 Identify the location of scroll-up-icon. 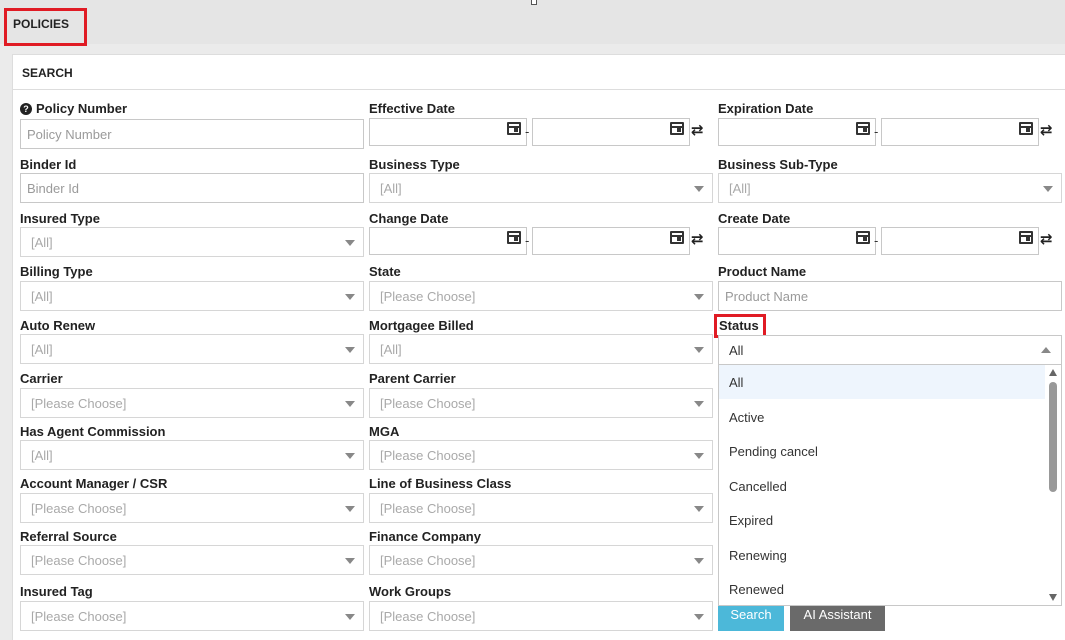
(1053, 372).